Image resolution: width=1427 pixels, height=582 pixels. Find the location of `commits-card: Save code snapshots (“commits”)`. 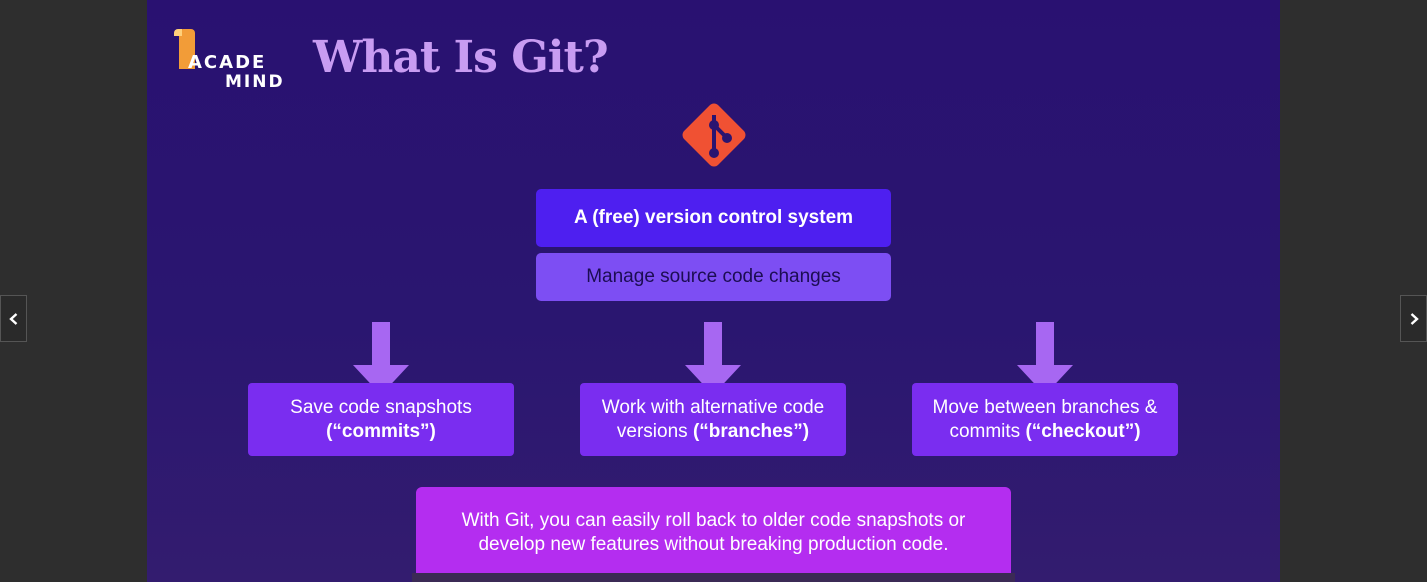

commits-card: Save code snapshots (“commits”) is located at coordinates (381, 419).